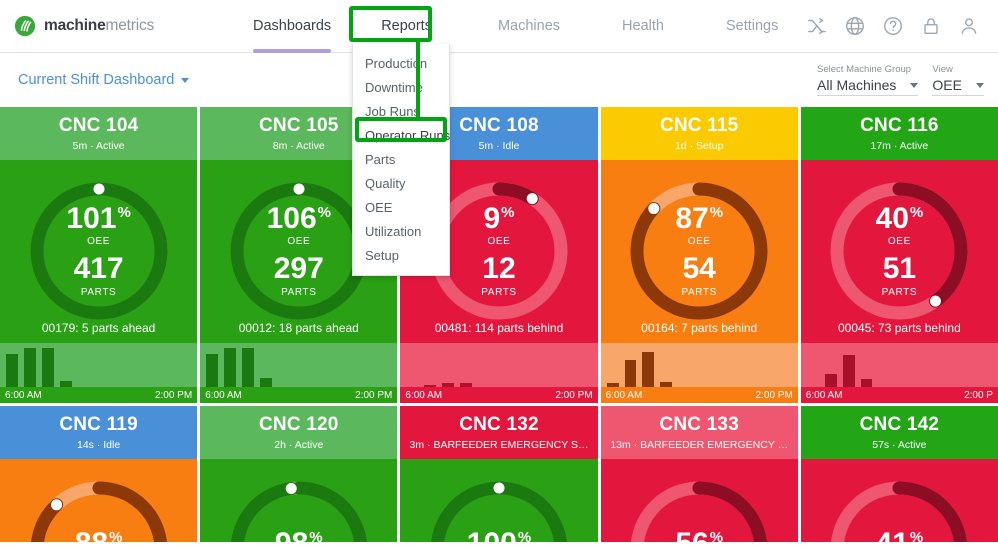 The image size is (998, 548). Describe the element at coordinates (299, 125) in the screenshot. I see `card-title: CNC 105` at that location.